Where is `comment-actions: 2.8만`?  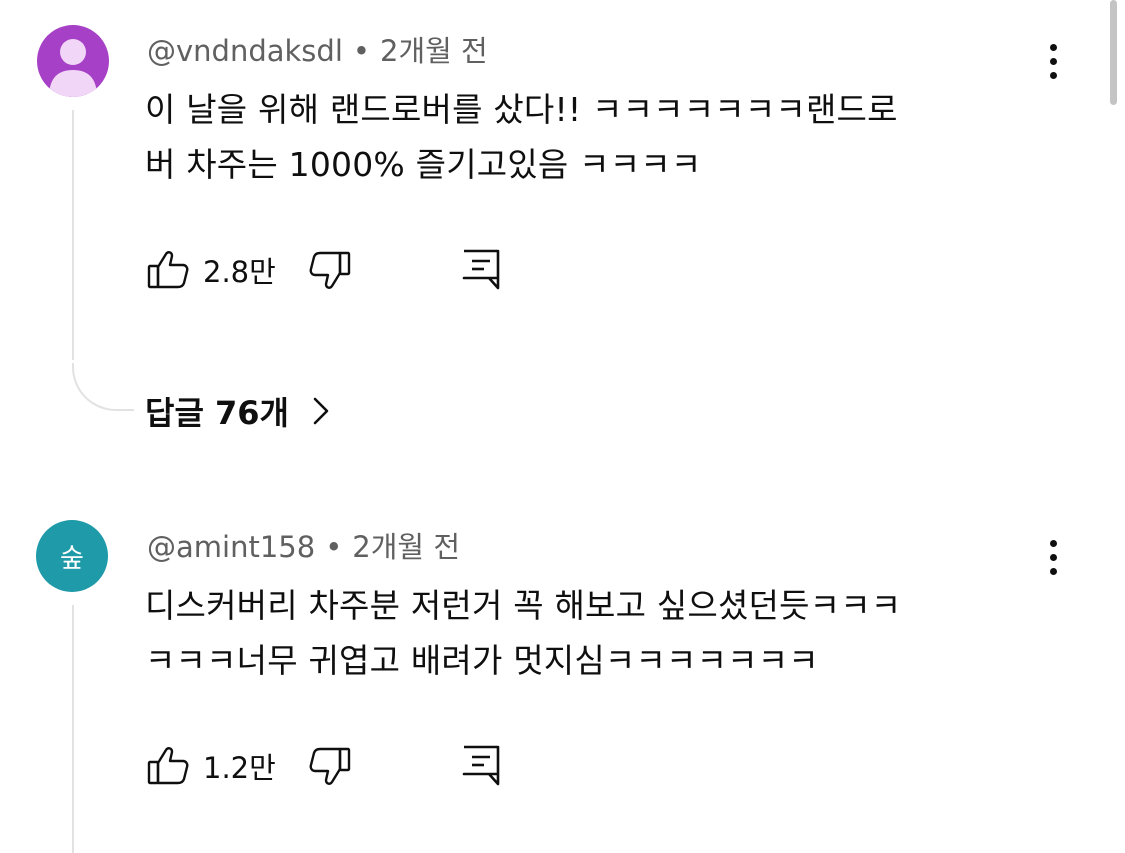 comment-actions: 2.8만 is located at coordinates (324, 270).